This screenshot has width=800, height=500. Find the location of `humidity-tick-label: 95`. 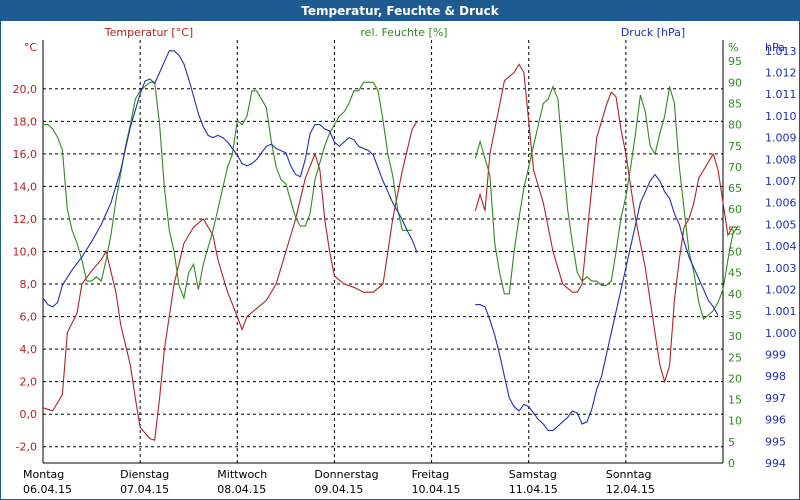

humidity-tick-label: 95 is located at coordinates (735, 61).